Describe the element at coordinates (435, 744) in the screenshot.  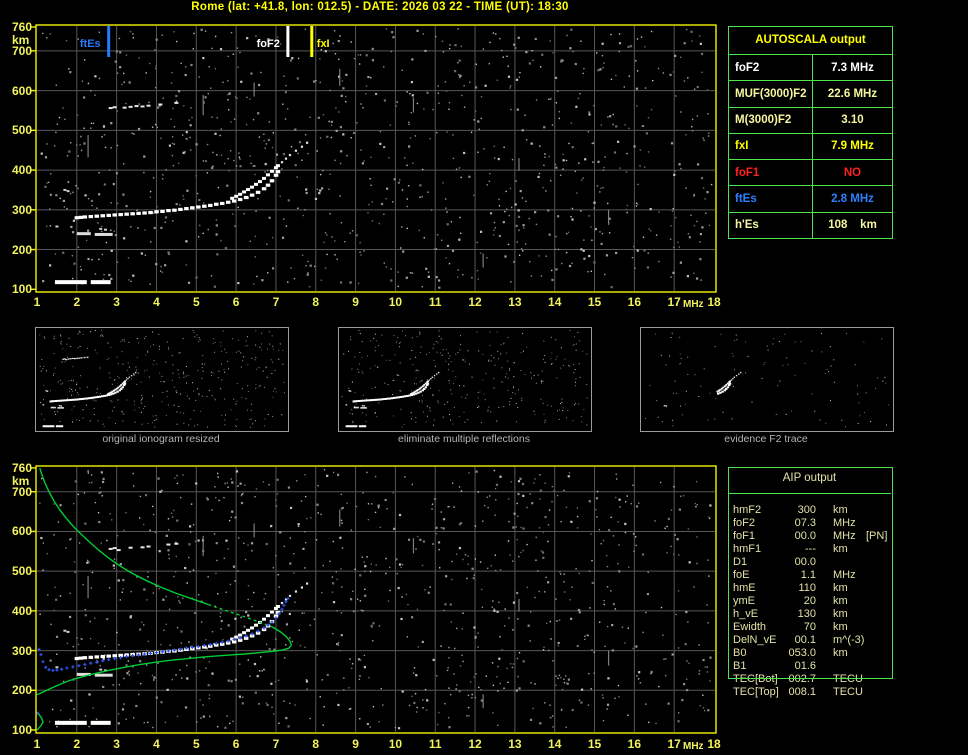
I see `x-axis-tick-11: 11` at that location.